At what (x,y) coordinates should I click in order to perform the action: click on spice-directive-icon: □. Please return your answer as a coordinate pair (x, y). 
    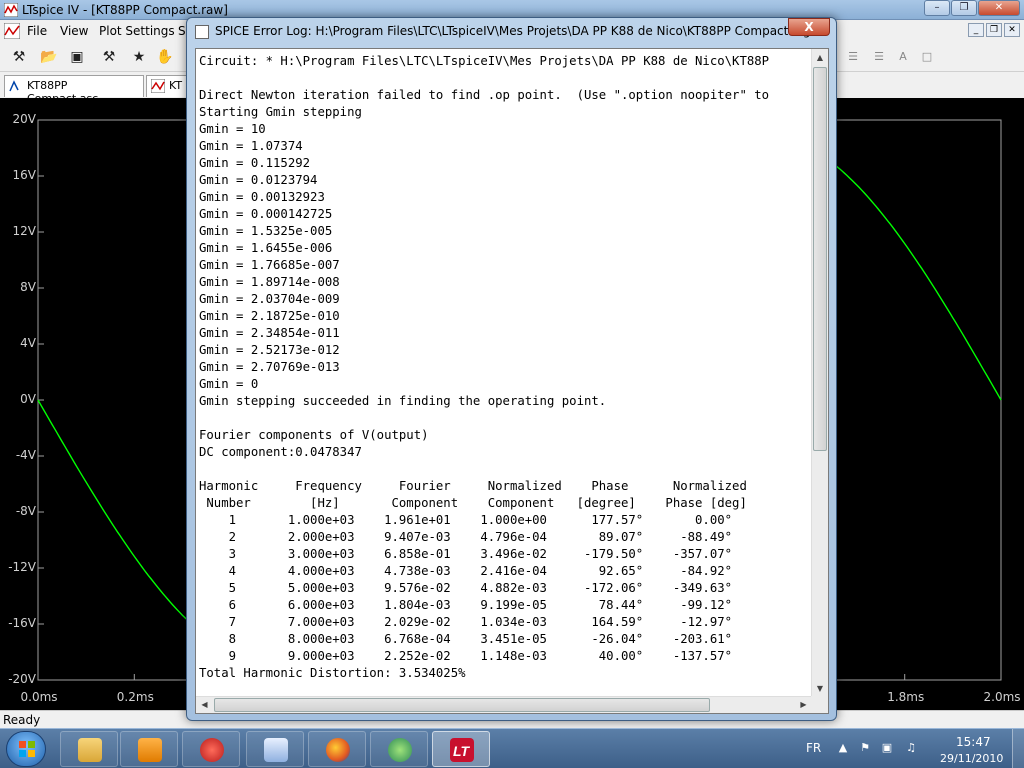
    Looking at the image, I should click on (927, 57).